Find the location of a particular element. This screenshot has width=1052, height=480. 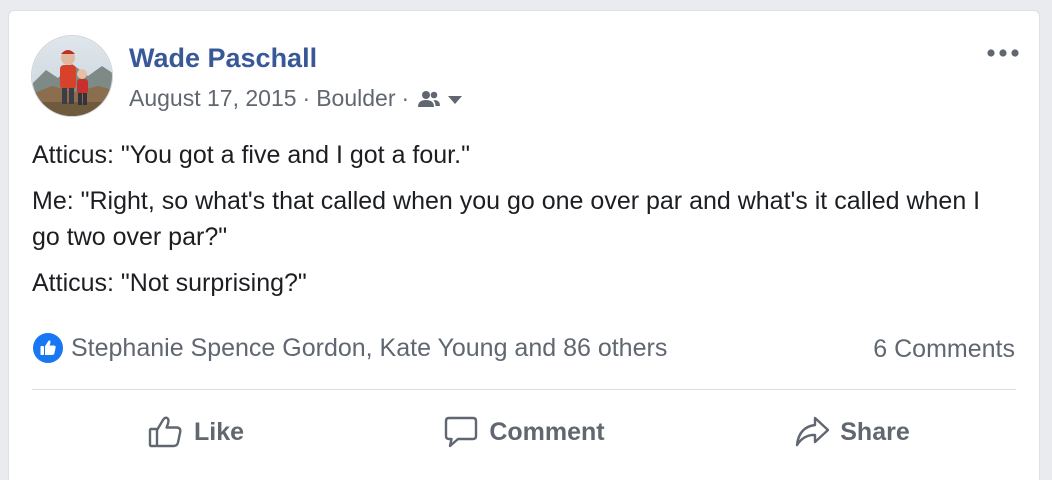

friends-icon is located at coordinates (429, 98).